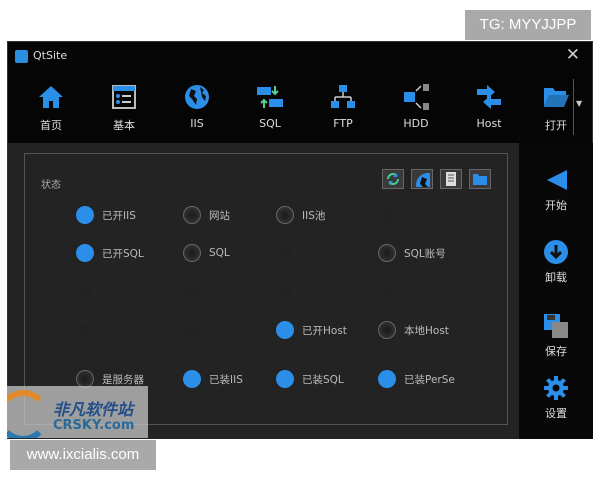 This screenshot has width=600, height=480. What do you see at coordinates (77, 412) in the screenshot?
I see `watermark-logo: 非凡软件站 CRSKY.com` at bounding box center [77, 412].